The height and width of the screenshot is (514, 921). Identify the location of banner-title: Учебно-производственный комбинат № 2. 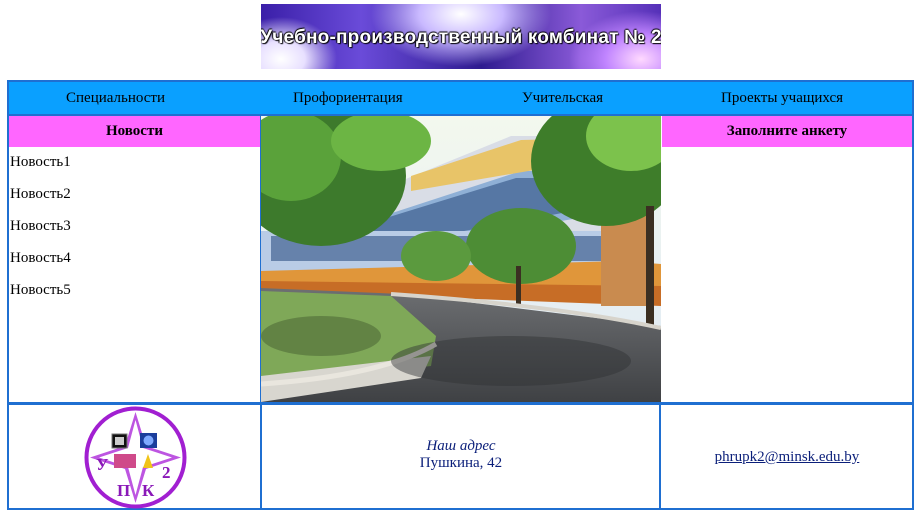
(461, 37).